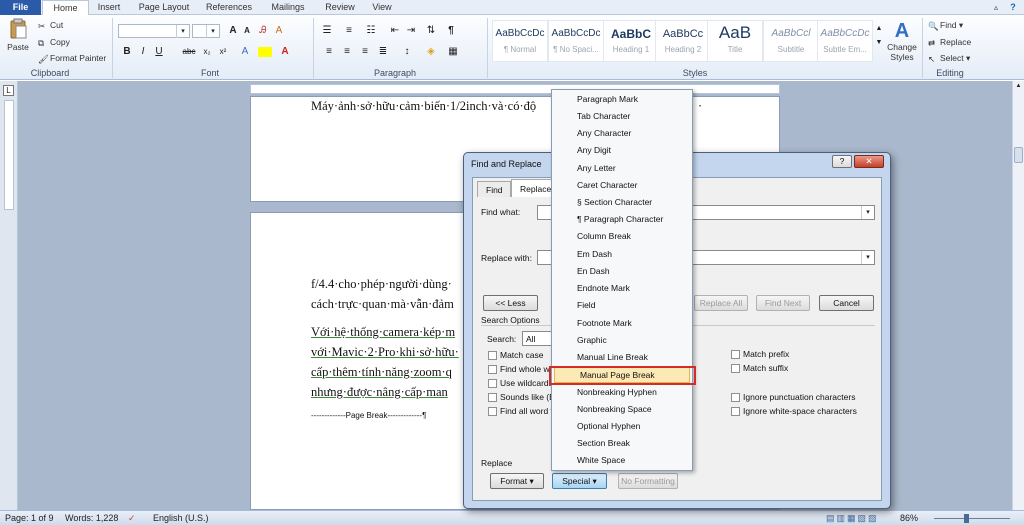 This screenshot has height=525, width=1024. Describe the element at coordinates (327, 31) in the screenshot. I see `bullets-icon: ☰` at that location.